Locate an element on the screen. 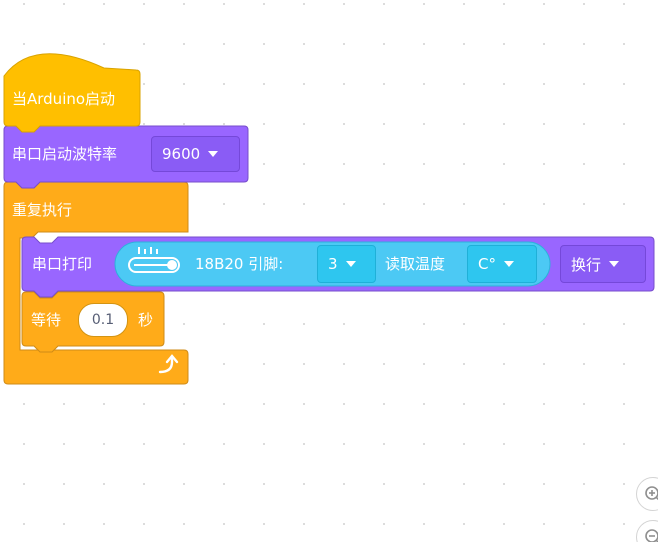 This screenshot has height=542, width=658. serial-print-label: 串口打印 is located at coordinates (62, 264).